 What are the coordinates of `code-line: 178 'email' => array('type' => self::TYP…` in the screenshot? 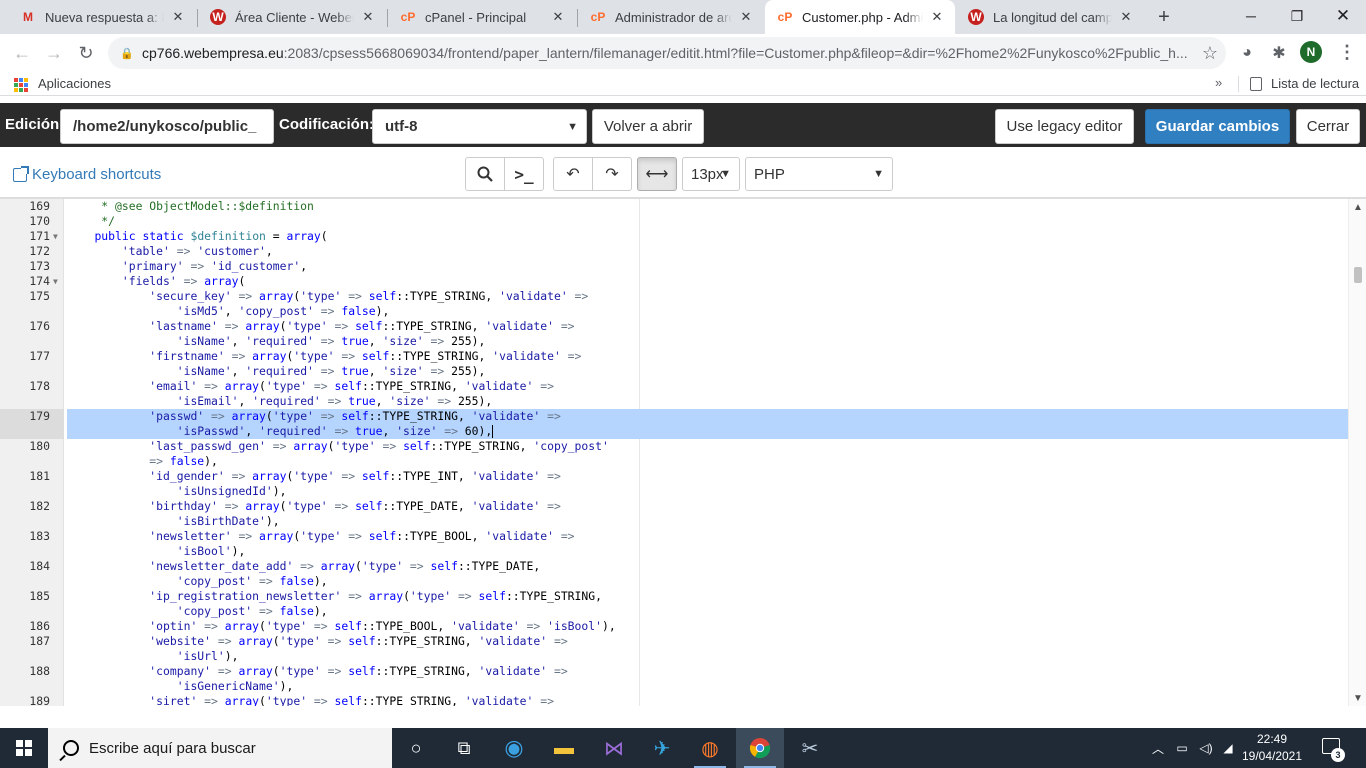 It's located at (674, 386).